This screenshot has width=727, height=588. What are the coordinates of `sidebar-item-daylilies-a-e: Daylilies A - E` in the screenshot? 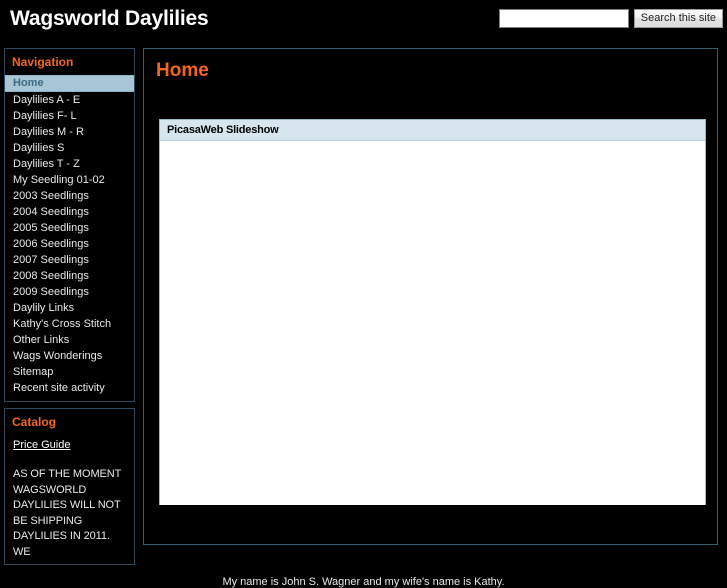 It's located at (69, 100).